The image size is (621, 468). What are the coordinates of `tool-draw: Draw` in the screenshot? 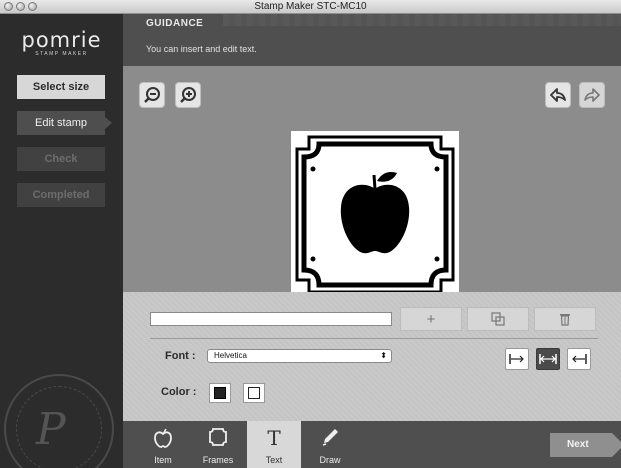 It's located at (330, 444).